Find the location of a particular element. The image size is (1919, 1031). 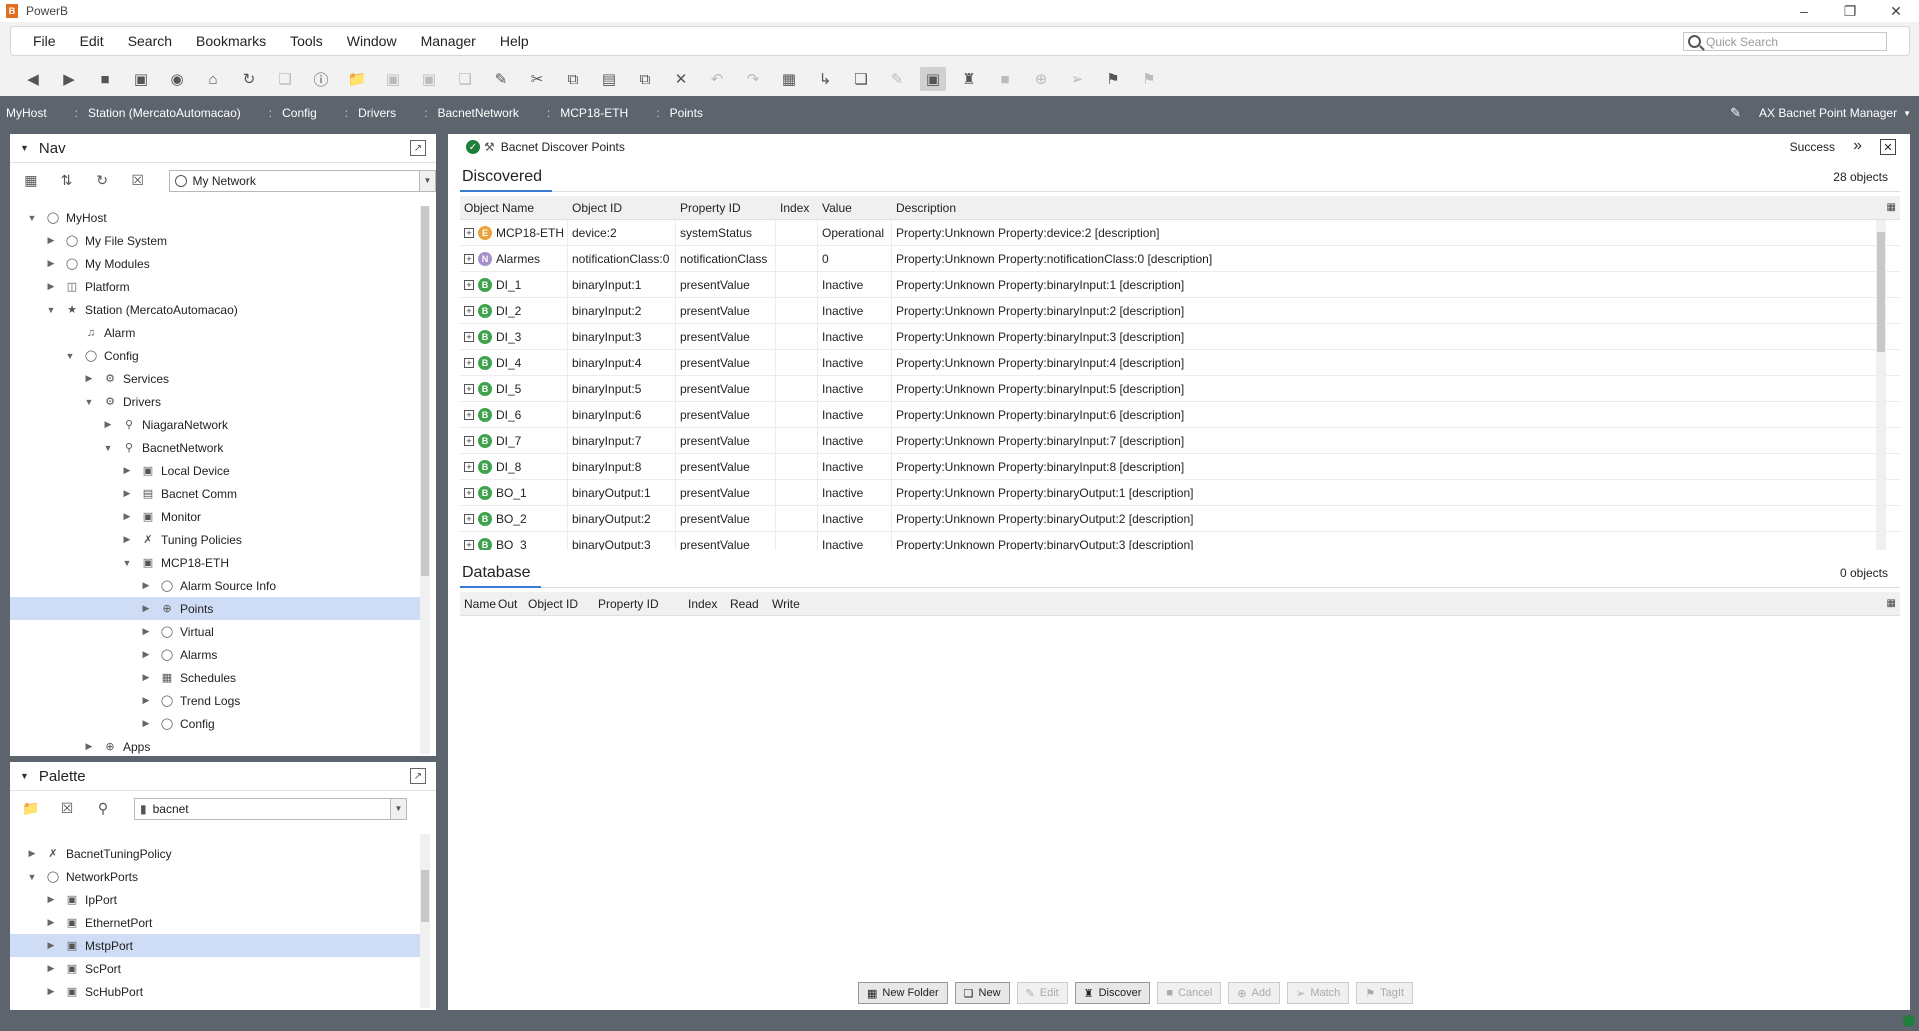

tree-node-trend-logs: ▶ ◯ Trend Logs is located at coordinates (215, 700).